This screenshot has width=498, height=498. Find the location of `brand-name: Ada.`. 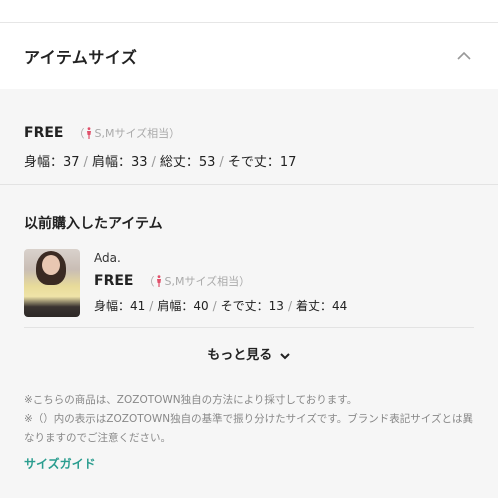

brand-name: Ada. is located at coordinates (107, 258).